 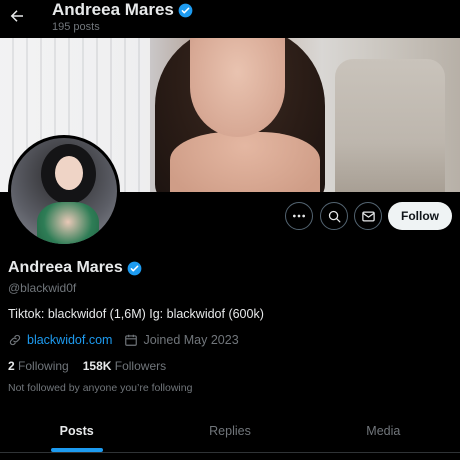 I want to click on profile-meta: blackwidof.com Joined May 2023, so click(x=123, y=340).